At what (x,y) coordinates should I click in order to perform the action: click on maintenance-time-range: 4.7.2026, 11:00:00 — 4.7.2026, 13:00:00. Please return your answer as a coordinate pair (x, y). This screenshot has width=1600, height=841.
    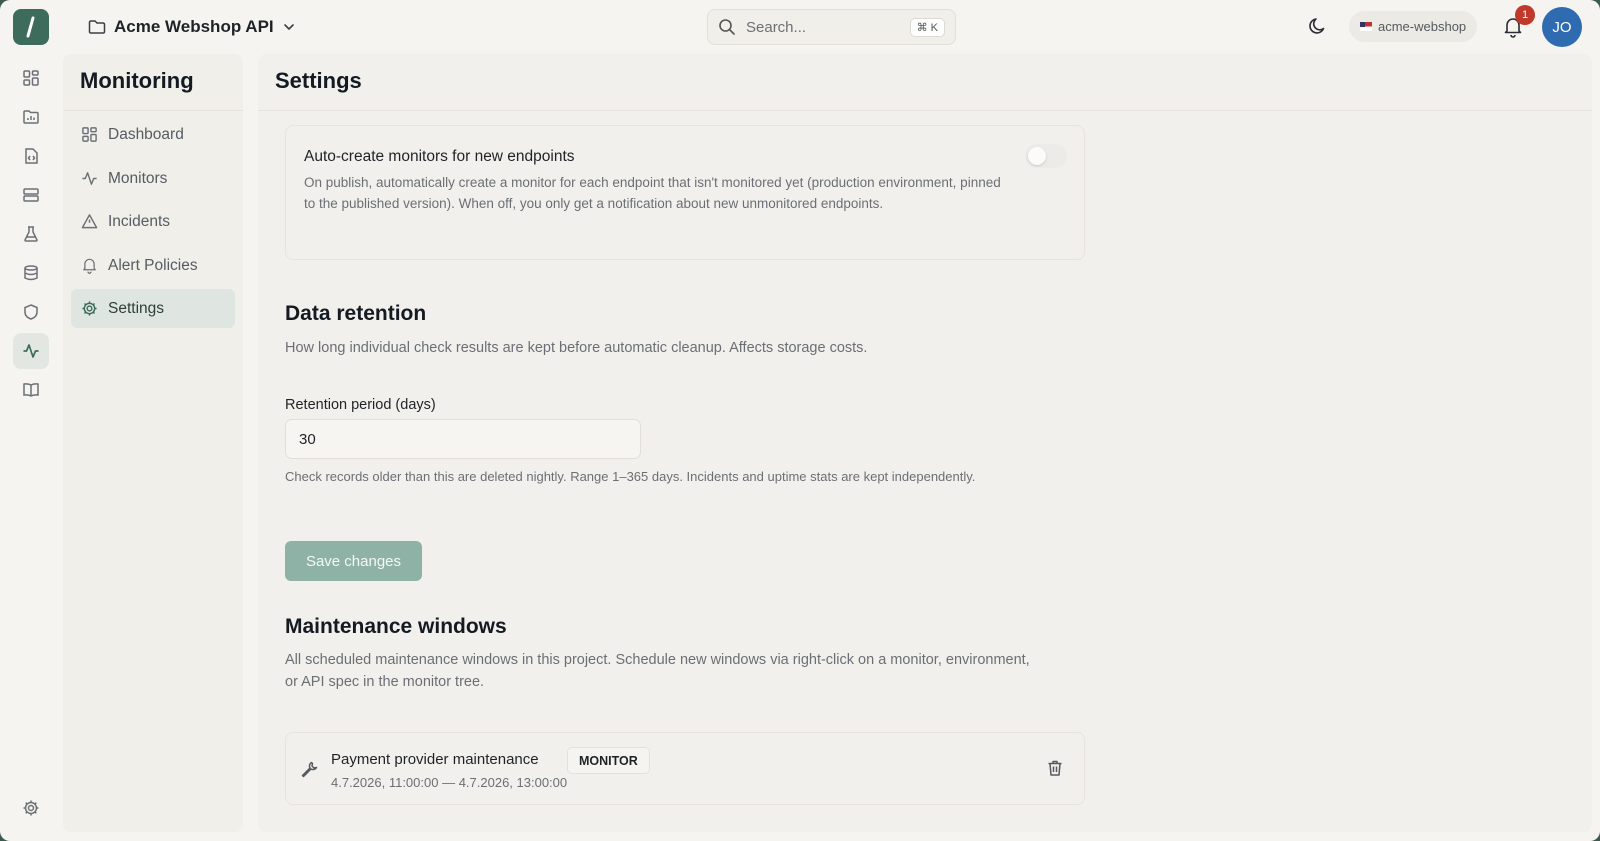
    Looking at the image, I should click on (449, 782).